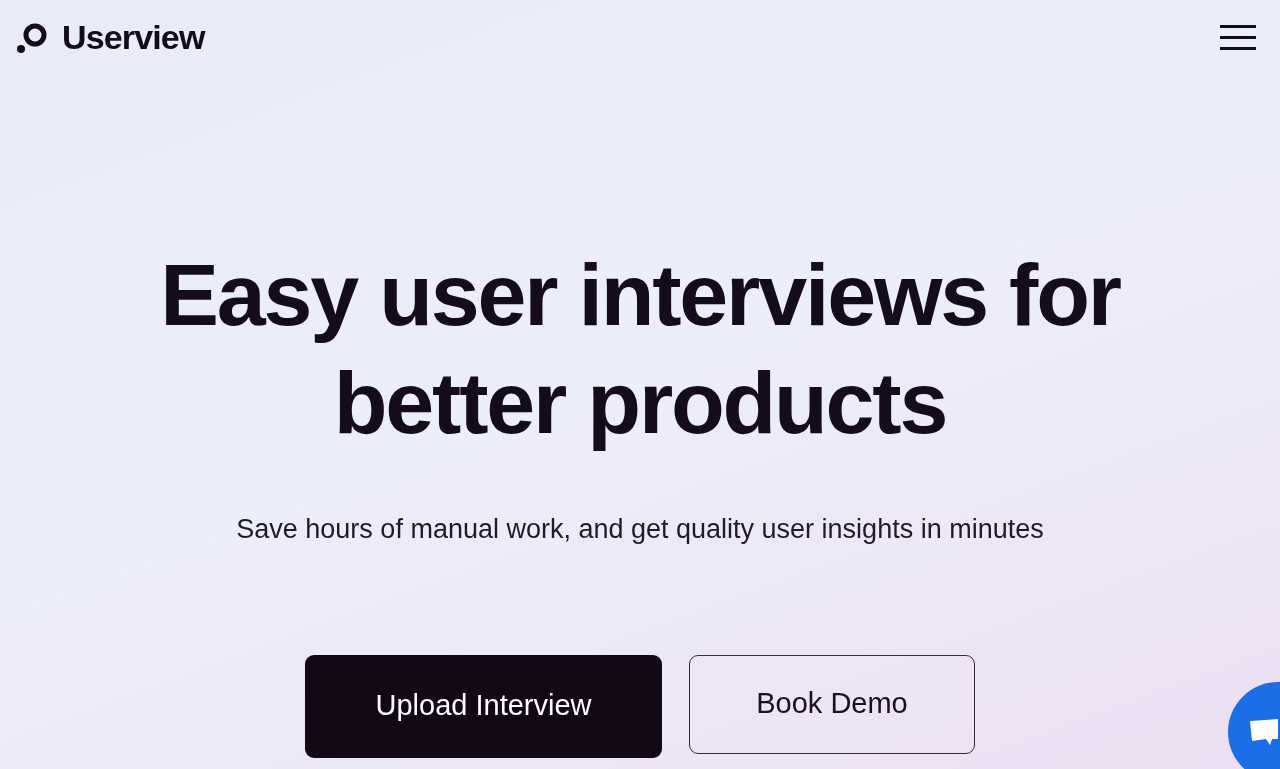 This screenshot has height=769, width=1280. What do you see at coordinates (1263, 732) in the screenshot?
I see `chat-bubble-icon` at bounding box center [1263, 732].